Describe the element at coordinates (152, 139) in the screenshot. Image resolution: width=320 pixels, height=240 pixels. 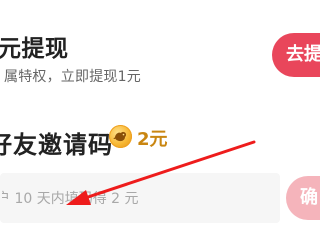
I see `reward-amount: 2元` at that location.